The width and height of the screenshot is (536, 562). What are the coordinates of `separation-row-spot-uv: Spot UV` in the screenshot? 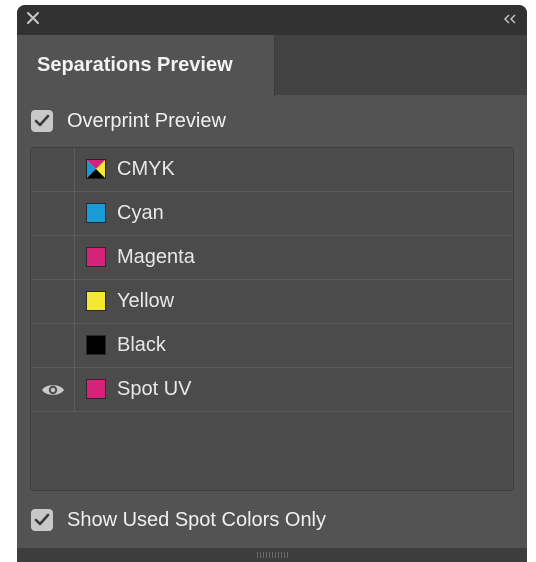 It's located at (272, 390).